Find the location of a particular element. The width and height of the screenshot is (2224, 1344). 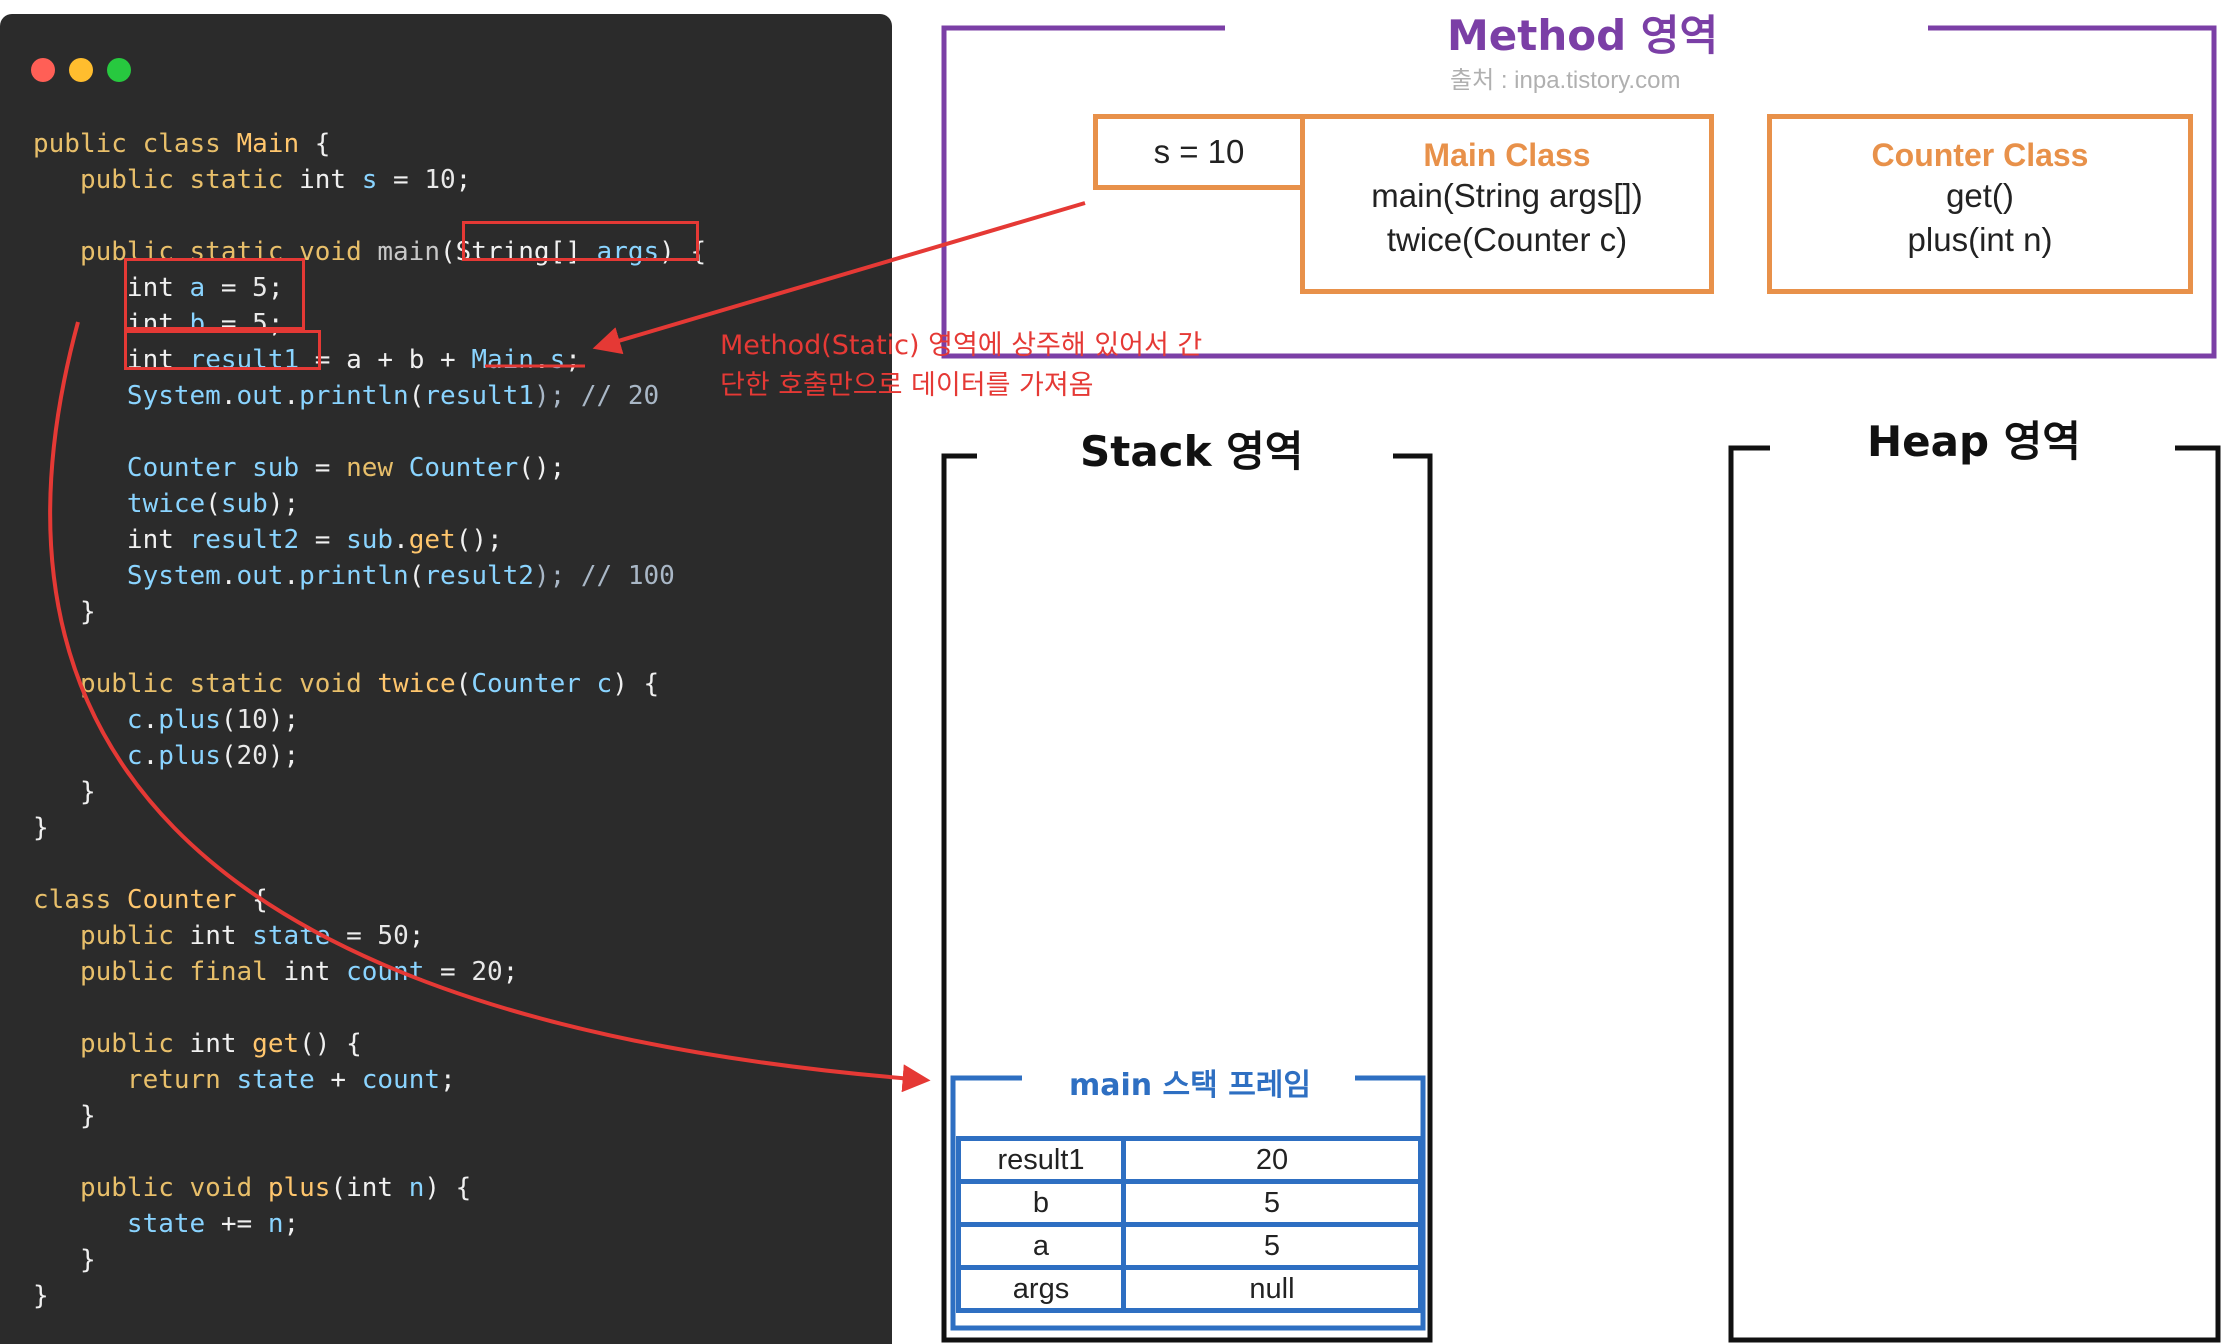

note-line-2: 단한 호출만으로 데이터를 가져옴 is located at coordinates (907, 385).